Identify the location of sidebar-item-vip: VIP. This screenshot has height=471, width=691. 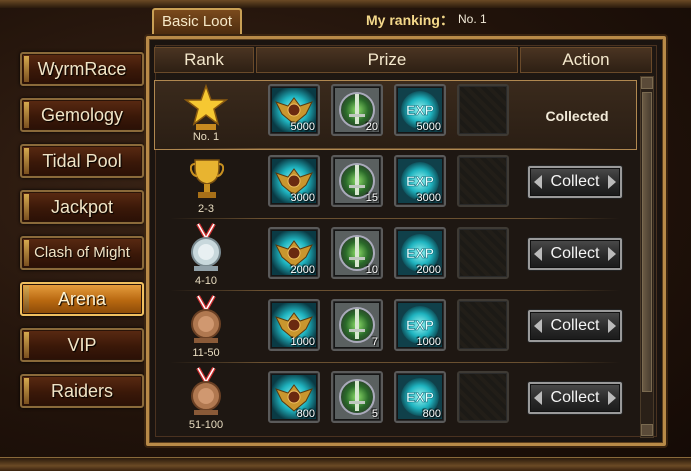
(82, 345).